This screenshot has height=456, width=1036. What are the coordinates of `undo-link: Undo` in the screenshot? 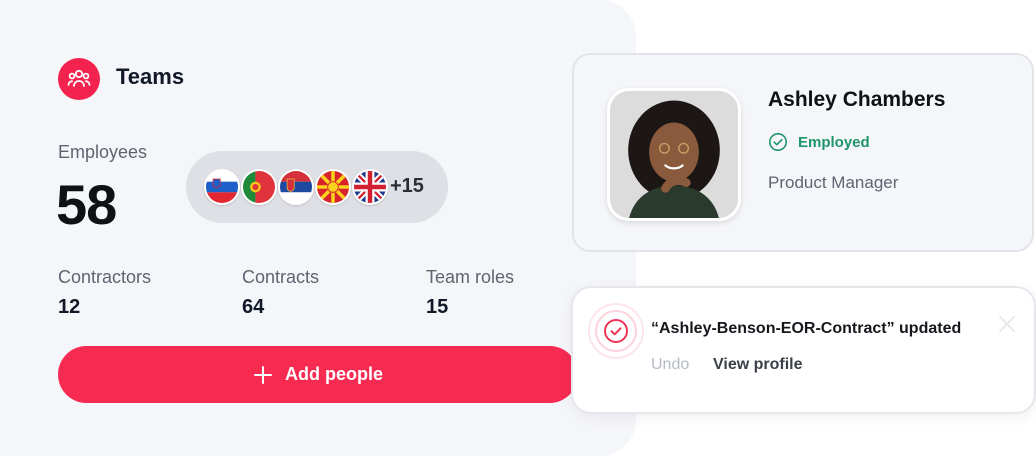 It's located at (670, 365).